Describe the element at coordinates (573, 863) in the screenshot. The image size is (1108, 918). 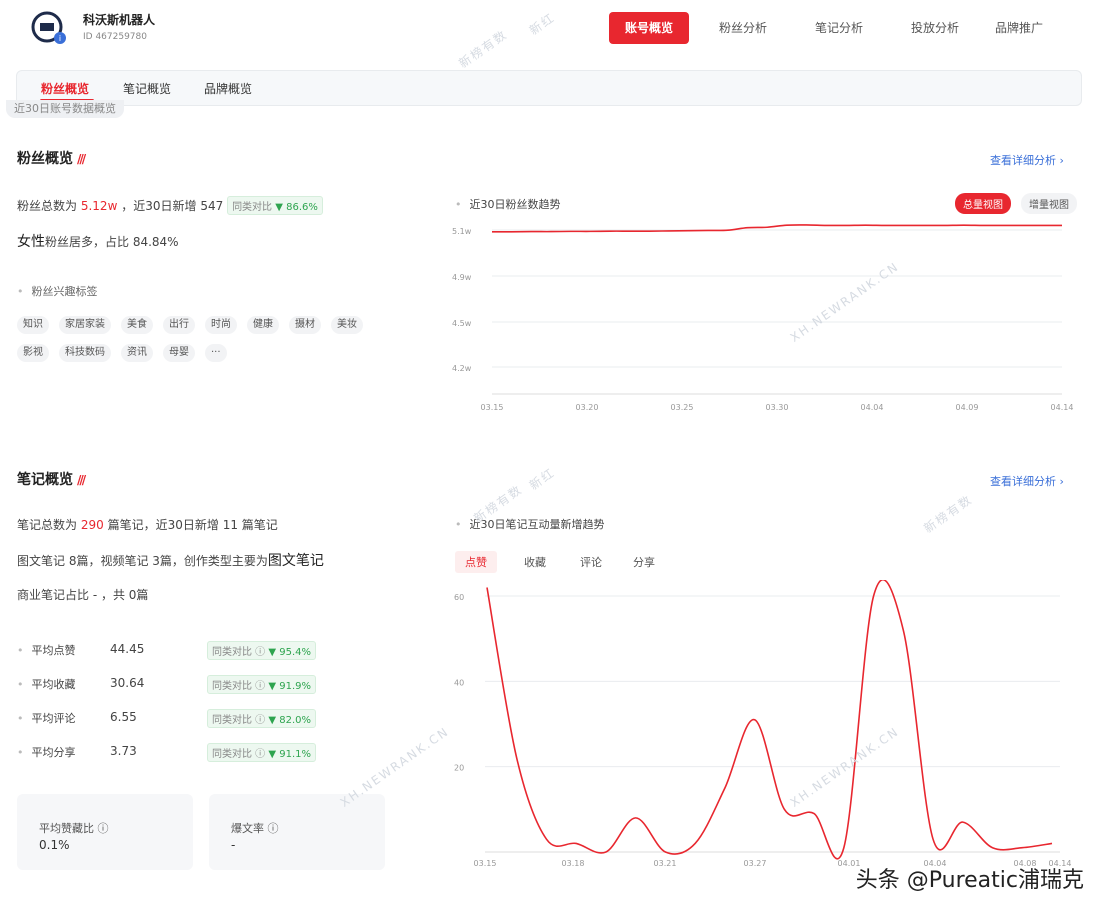
I see `x-tick-label: 03.18` at that location.